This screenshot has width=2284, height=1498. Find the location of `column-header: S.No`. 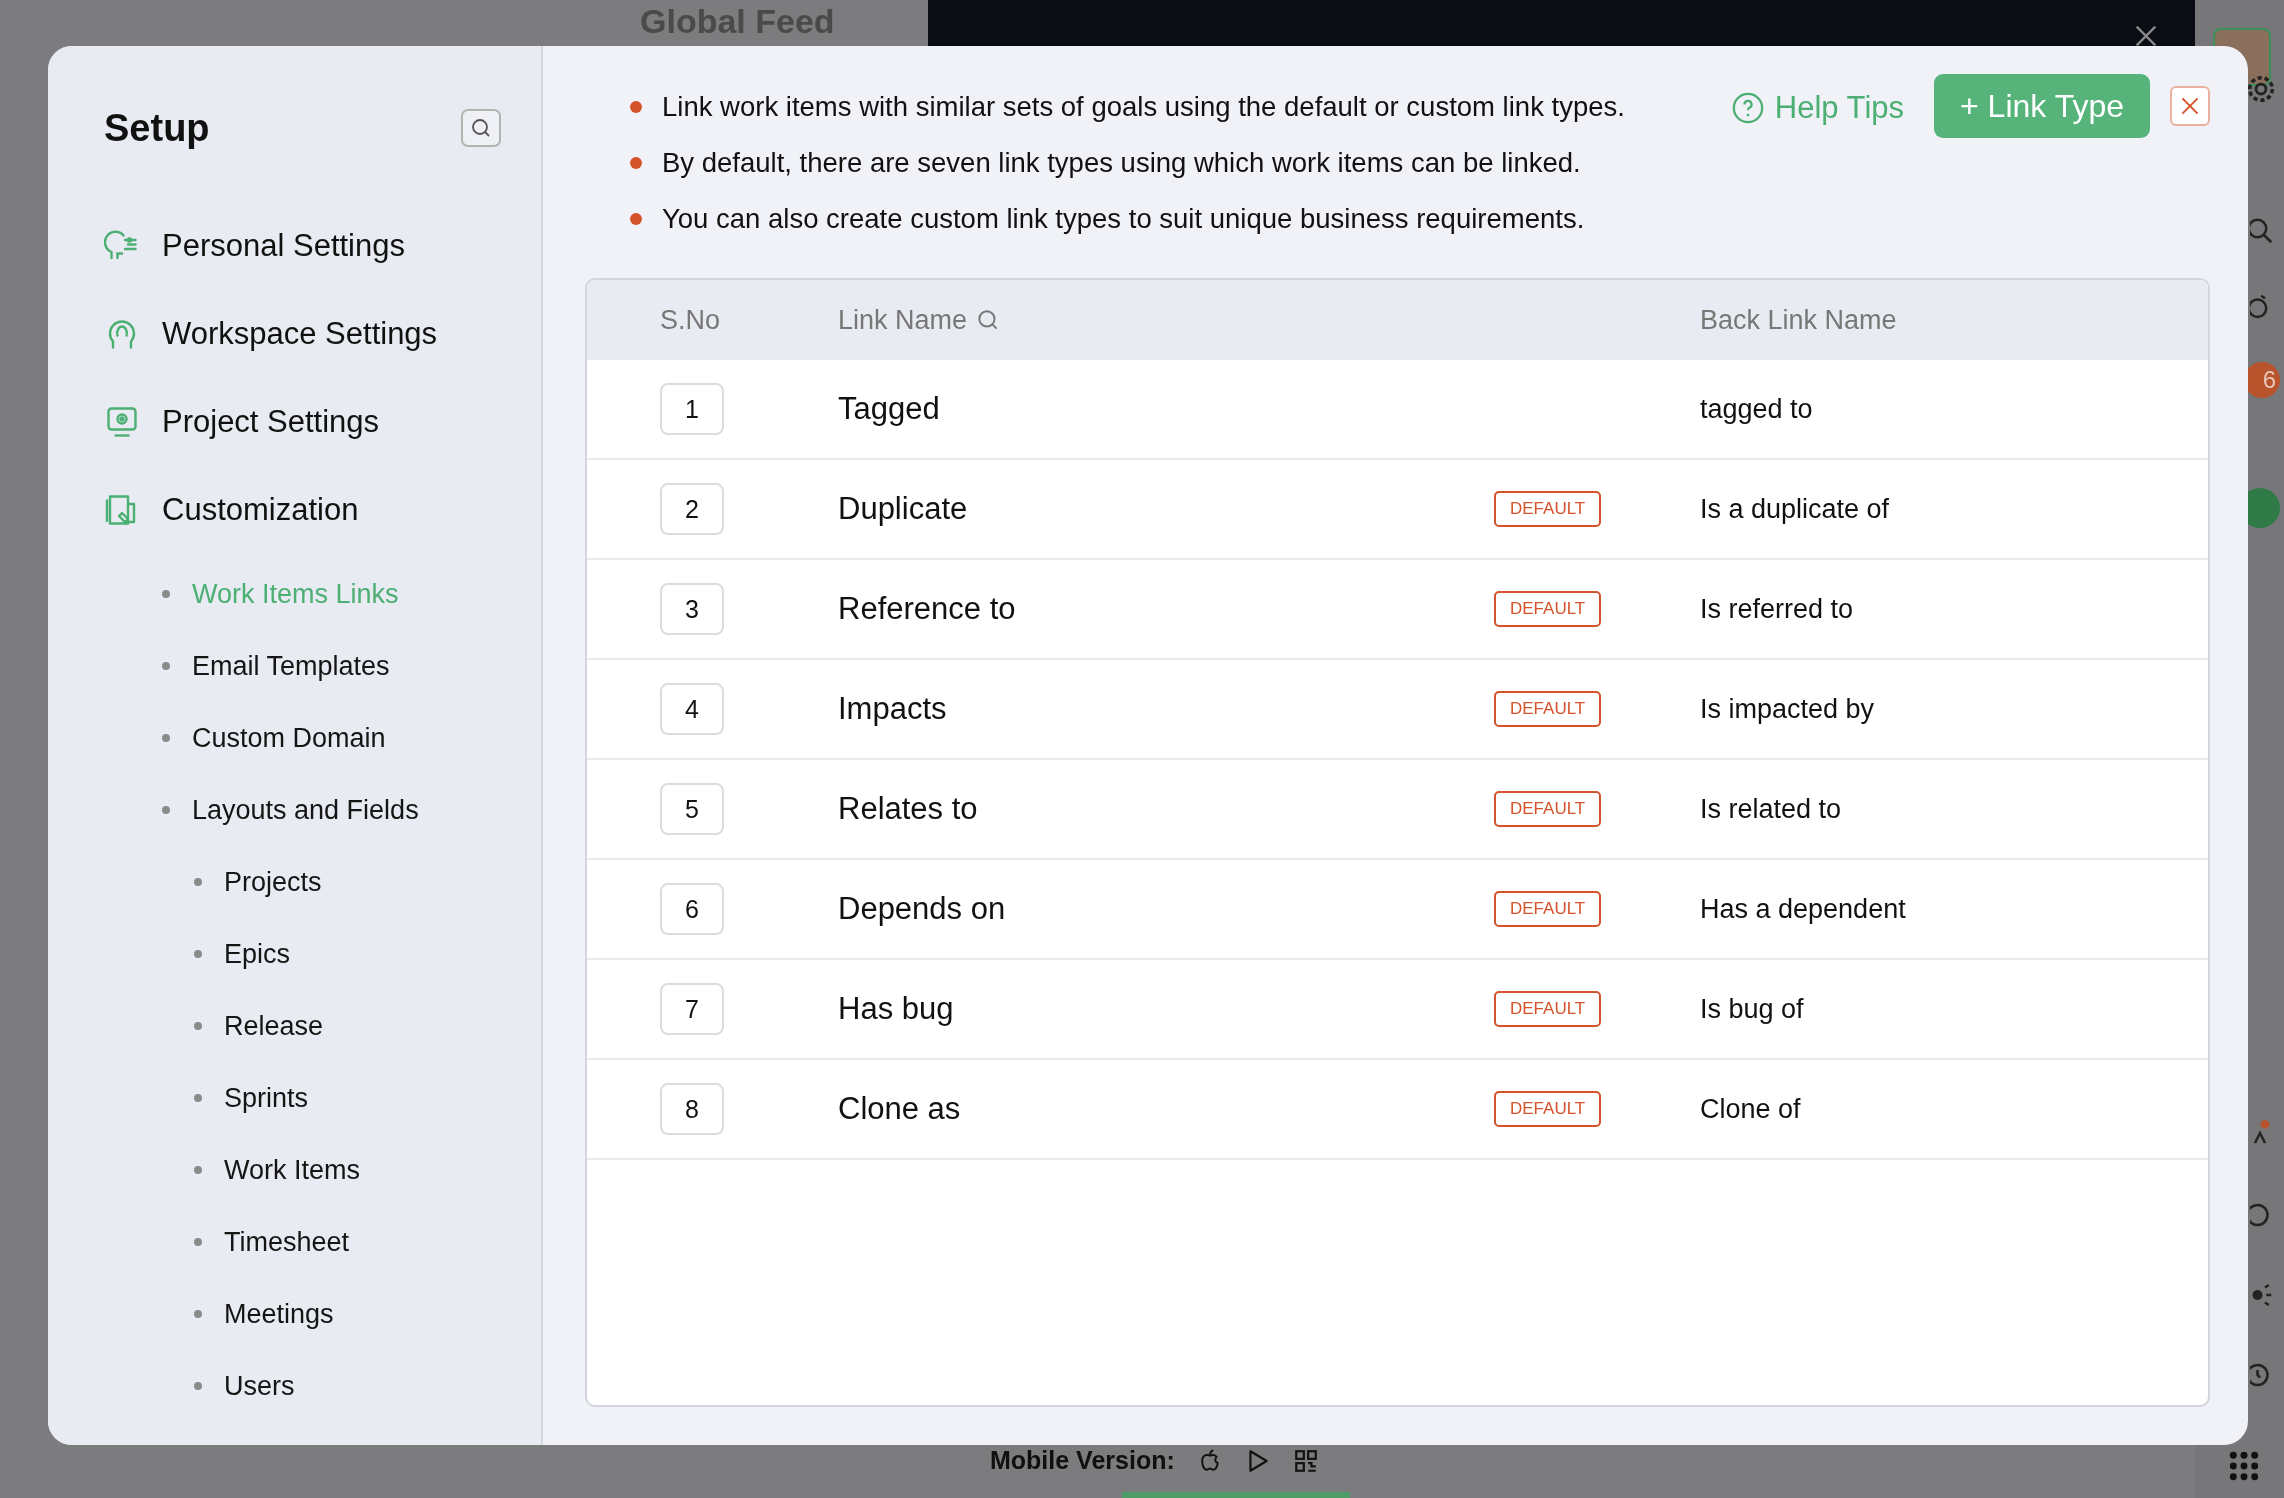

column-header: S.No is located at coordinates (690, 320).